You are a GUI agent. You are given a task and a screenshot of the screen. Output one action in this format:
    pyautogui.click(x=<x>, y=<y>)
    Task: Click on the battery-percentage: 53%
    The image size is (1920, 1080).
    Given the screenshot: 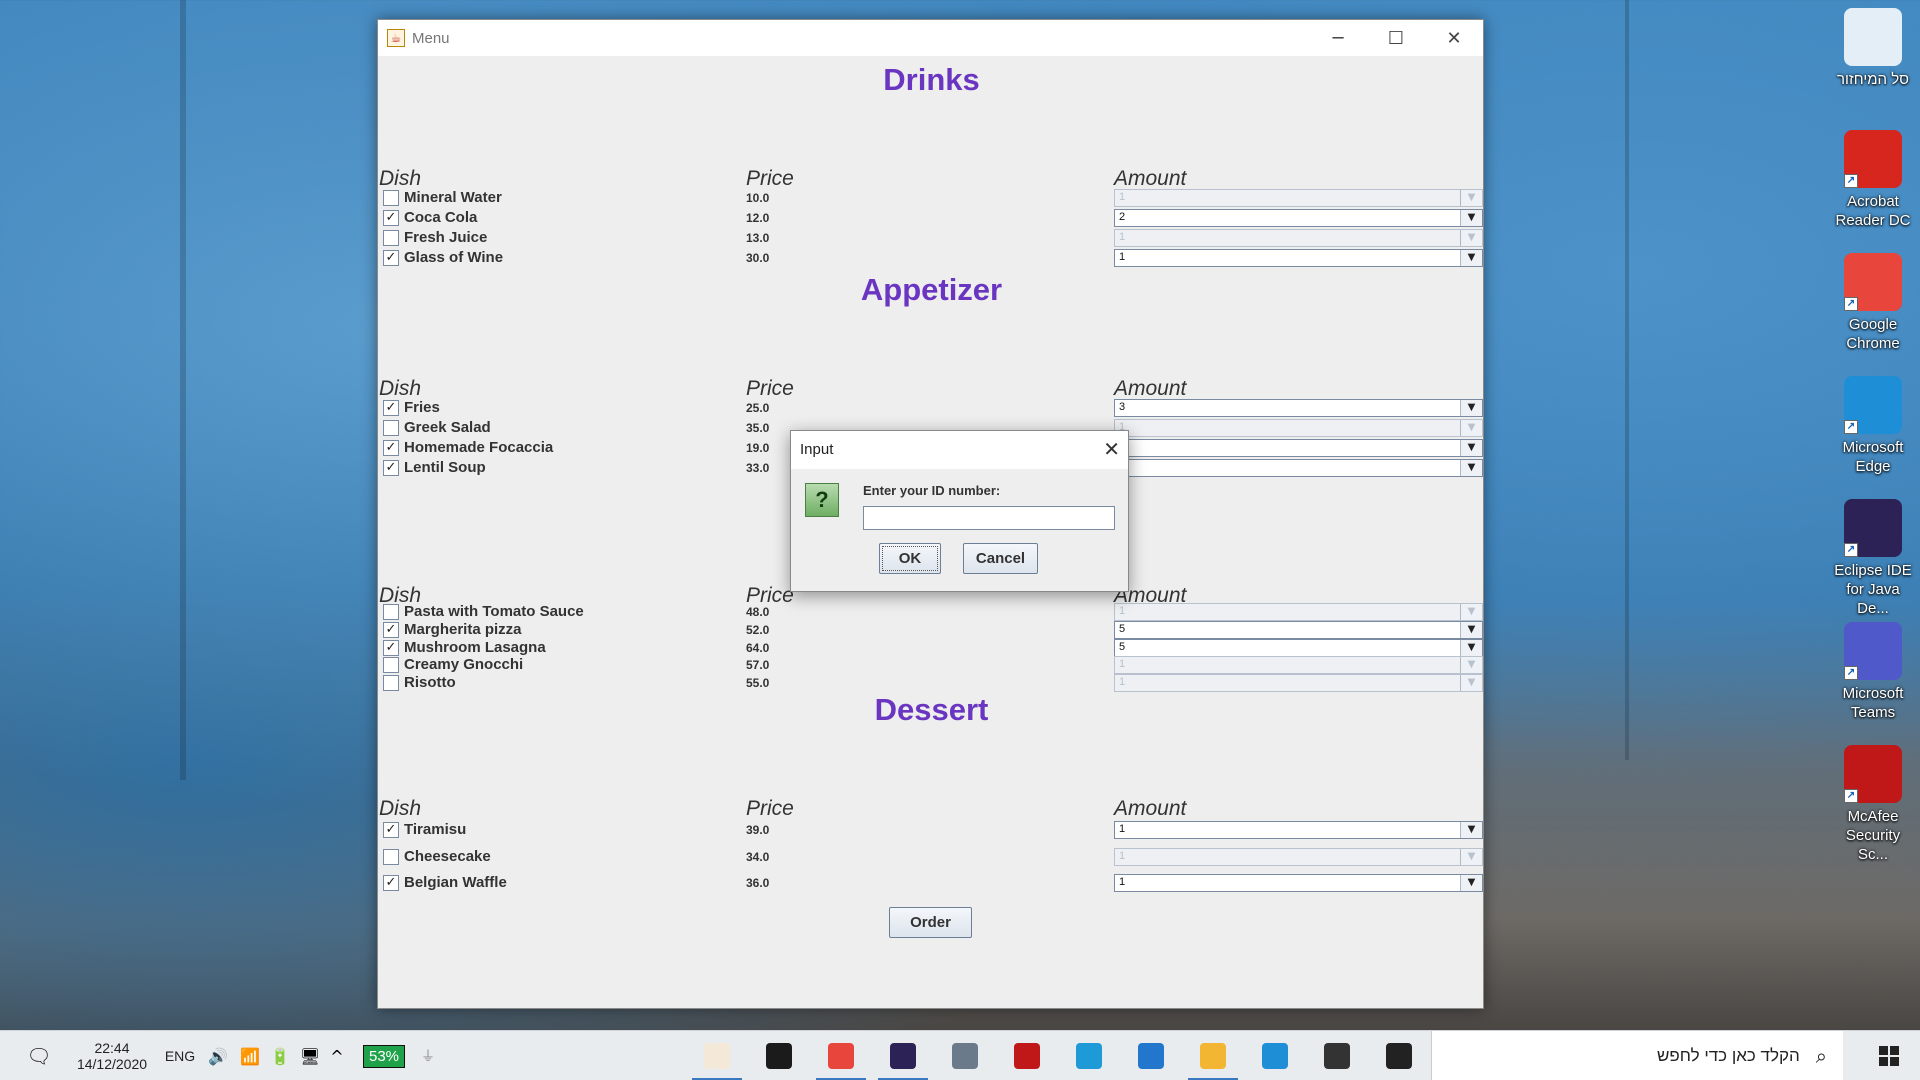 What is the action you would take?
    pyautogui.click(x=384, y=1055)
    